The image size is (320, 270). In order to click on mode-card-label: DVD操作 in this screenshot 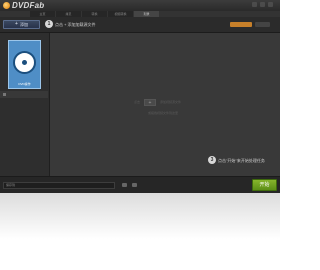, I will do `click(24, 84)`.